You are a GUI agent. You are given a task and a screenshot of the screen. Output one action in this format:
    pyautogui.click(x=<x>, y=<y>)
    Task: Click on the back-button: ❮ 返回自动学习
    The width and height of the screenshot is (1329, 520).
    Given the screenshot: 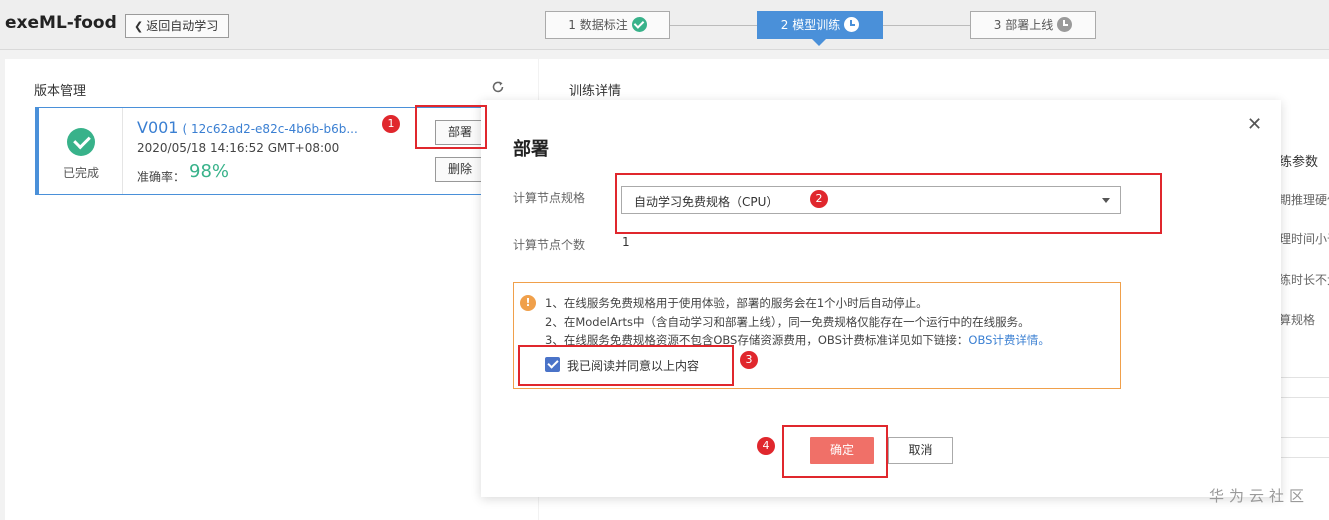 What is the action you would take?
    pyautogui.click(x=177, y=26)
    